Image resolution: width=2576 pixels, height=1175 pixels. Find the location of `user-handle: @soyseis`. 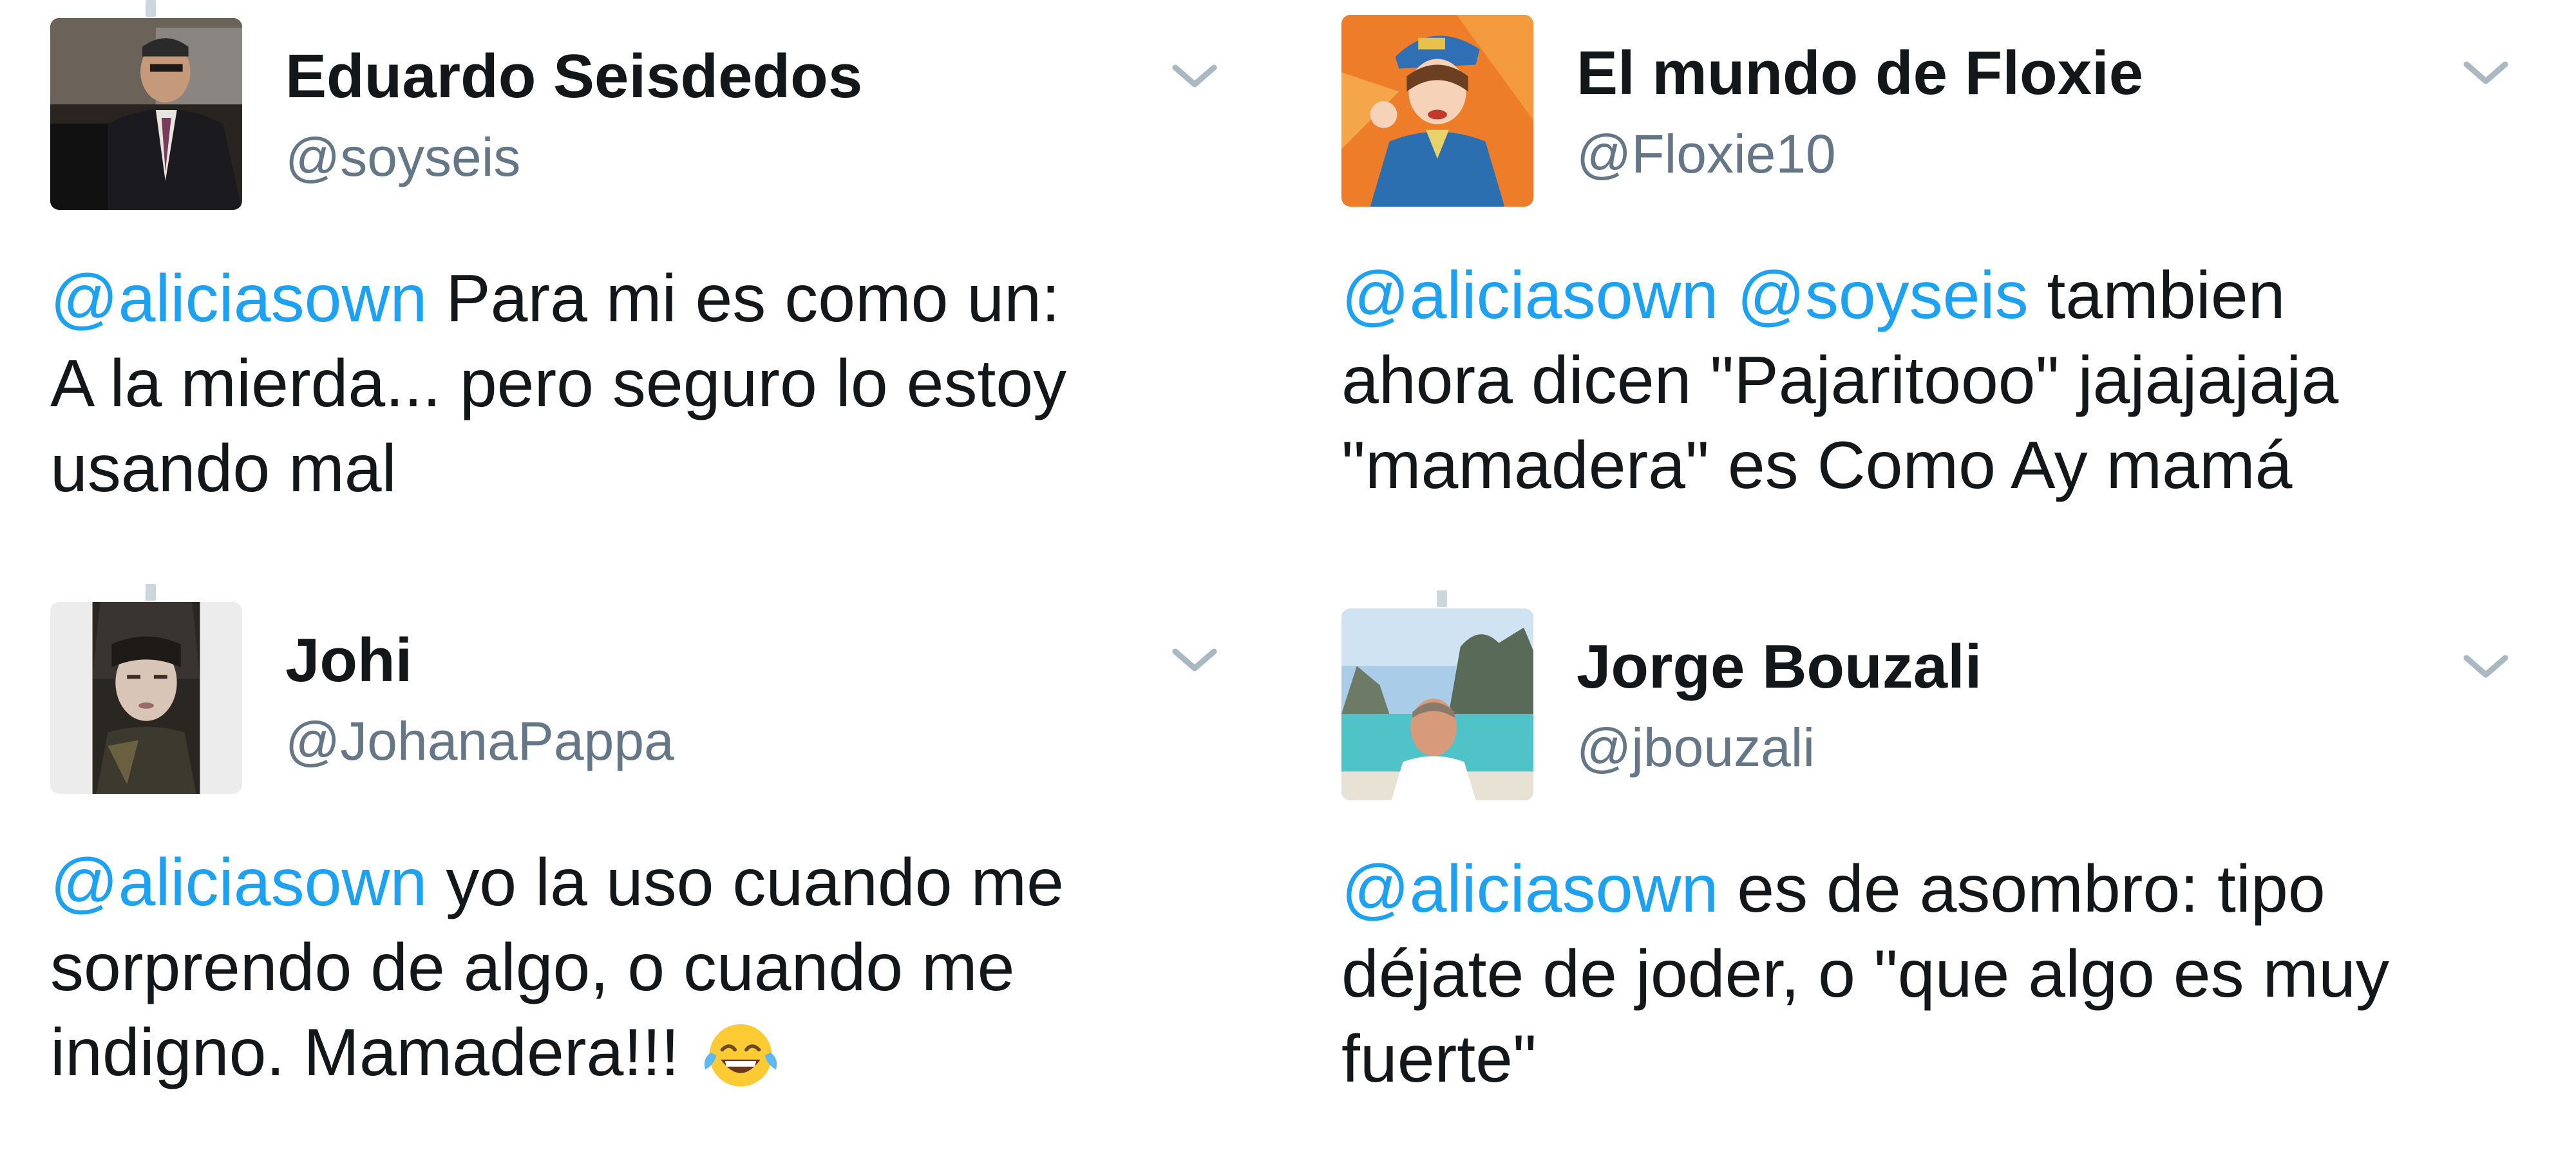

user-handle: @soyseis is located at coordinates (402, 157).